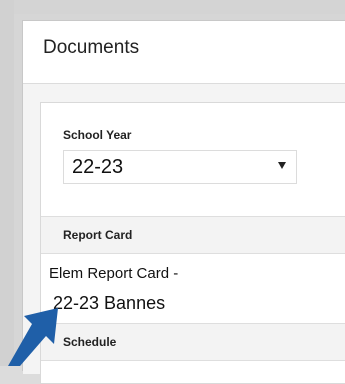 The image size is (345, 384). Describe the element at coordinates (174, 294) in the screenshot. I see `report-card-document-link: Elem Report Card - 22-23 Bannes` at that location.